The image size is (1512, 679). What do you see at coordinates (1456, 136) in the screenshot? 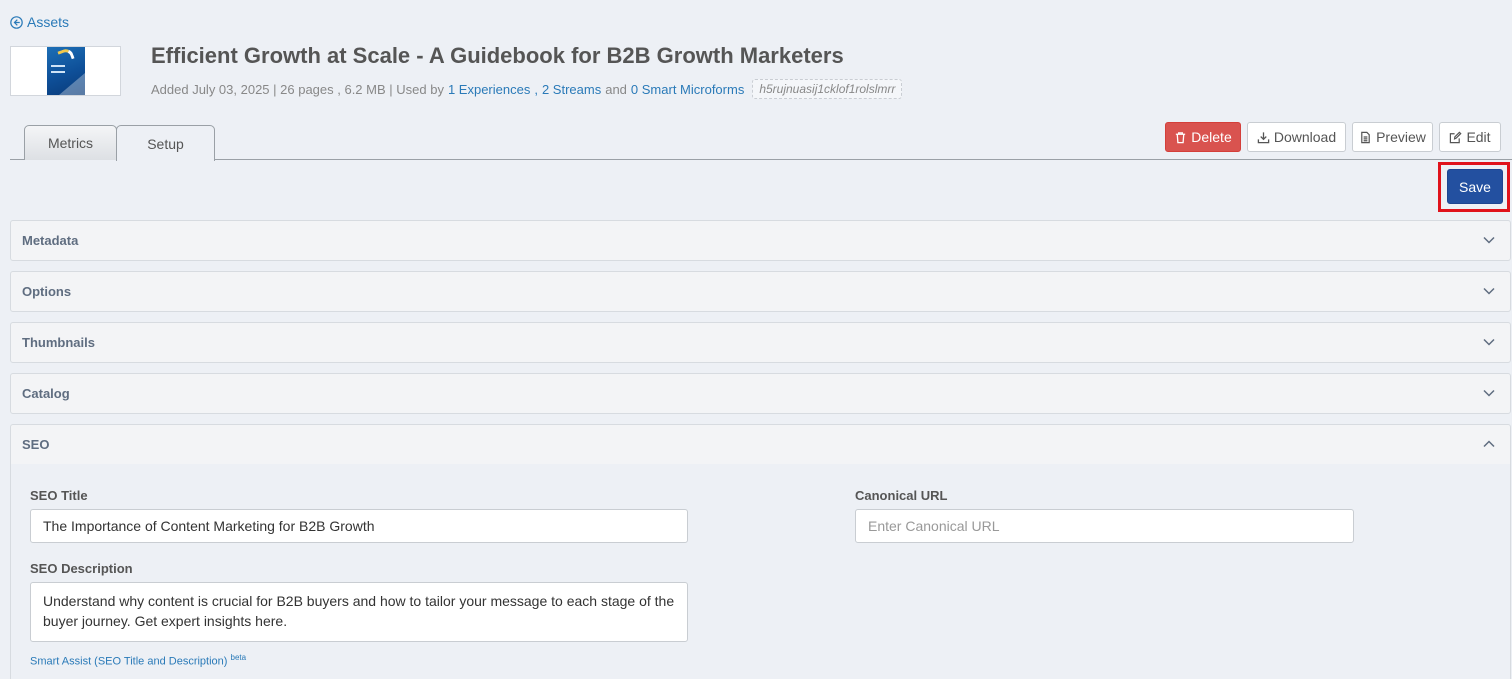
I see `edit-icon` at bounding box center [1456, 136].